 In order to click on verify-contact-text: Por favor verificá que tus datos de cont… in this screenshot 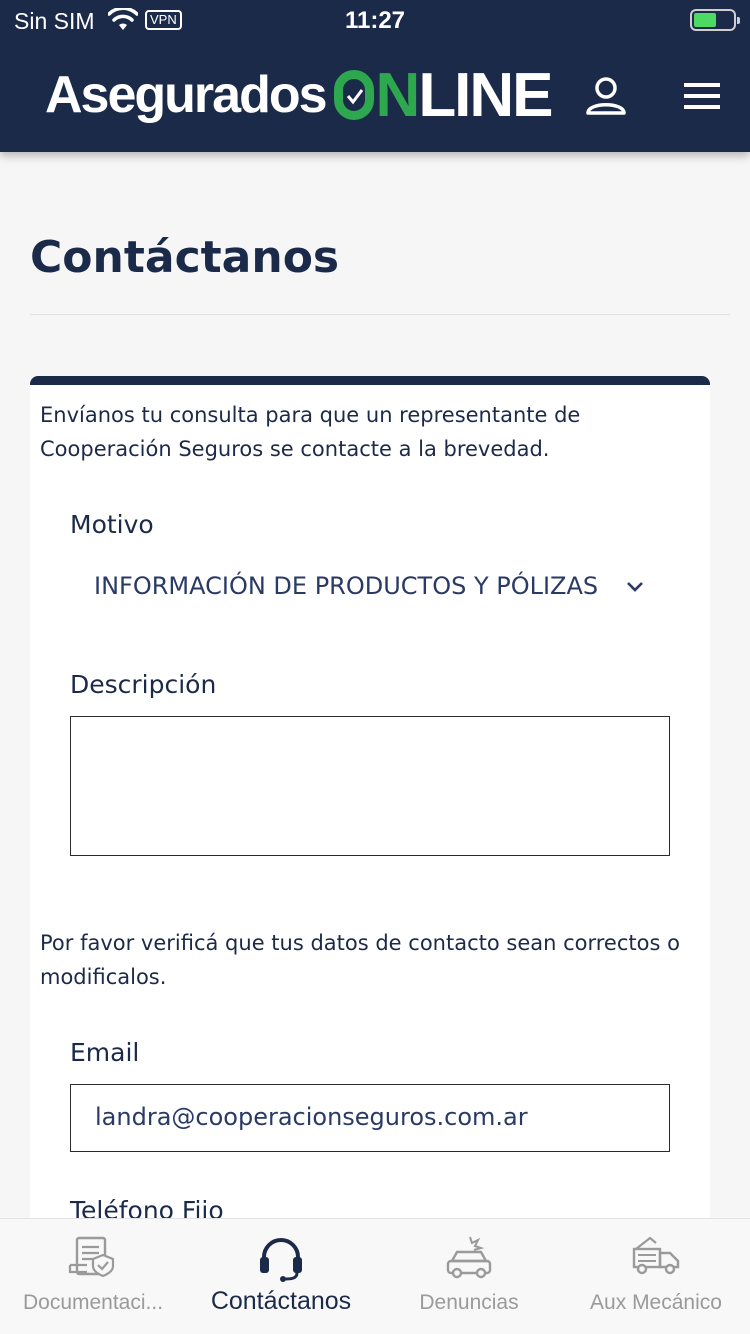, I will do `click(360, 960)`.